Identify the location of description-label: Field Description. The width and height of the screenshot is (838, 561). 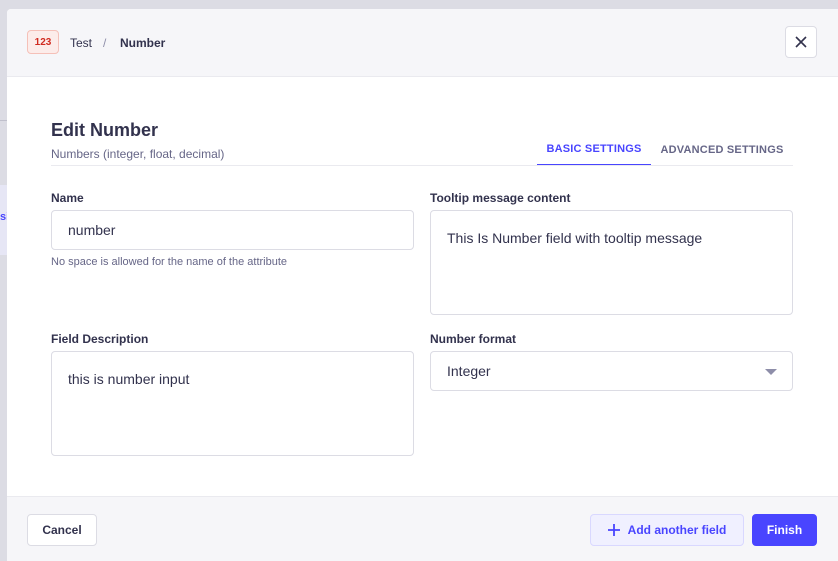
(100, 339).